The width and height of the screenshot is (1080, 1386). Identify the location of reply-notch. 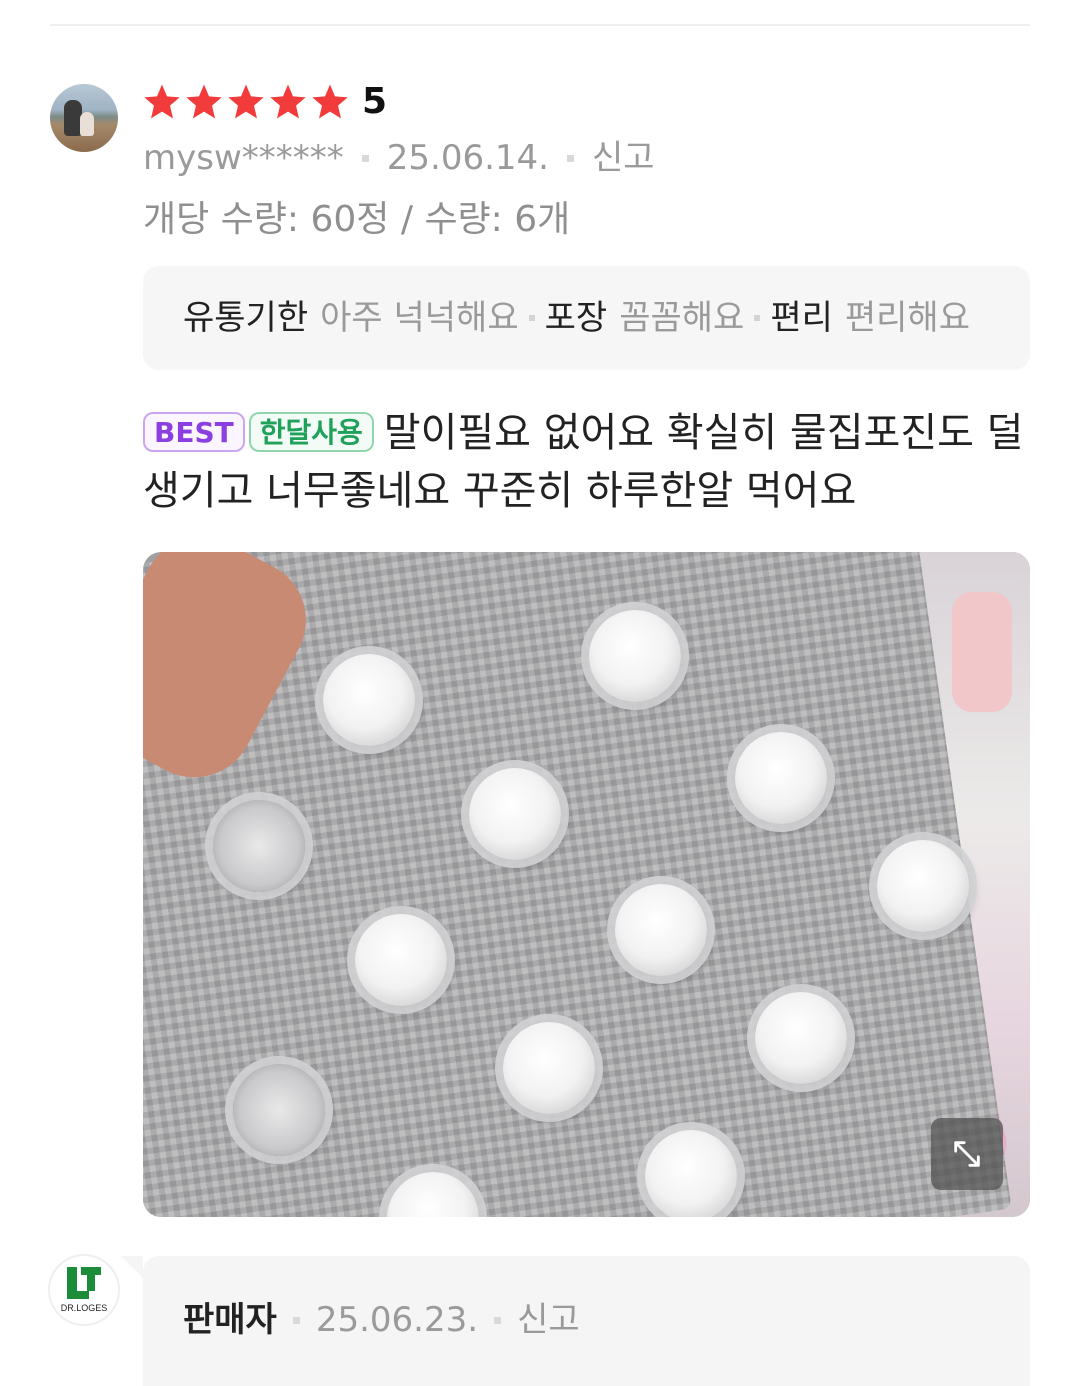
(132, 1267).